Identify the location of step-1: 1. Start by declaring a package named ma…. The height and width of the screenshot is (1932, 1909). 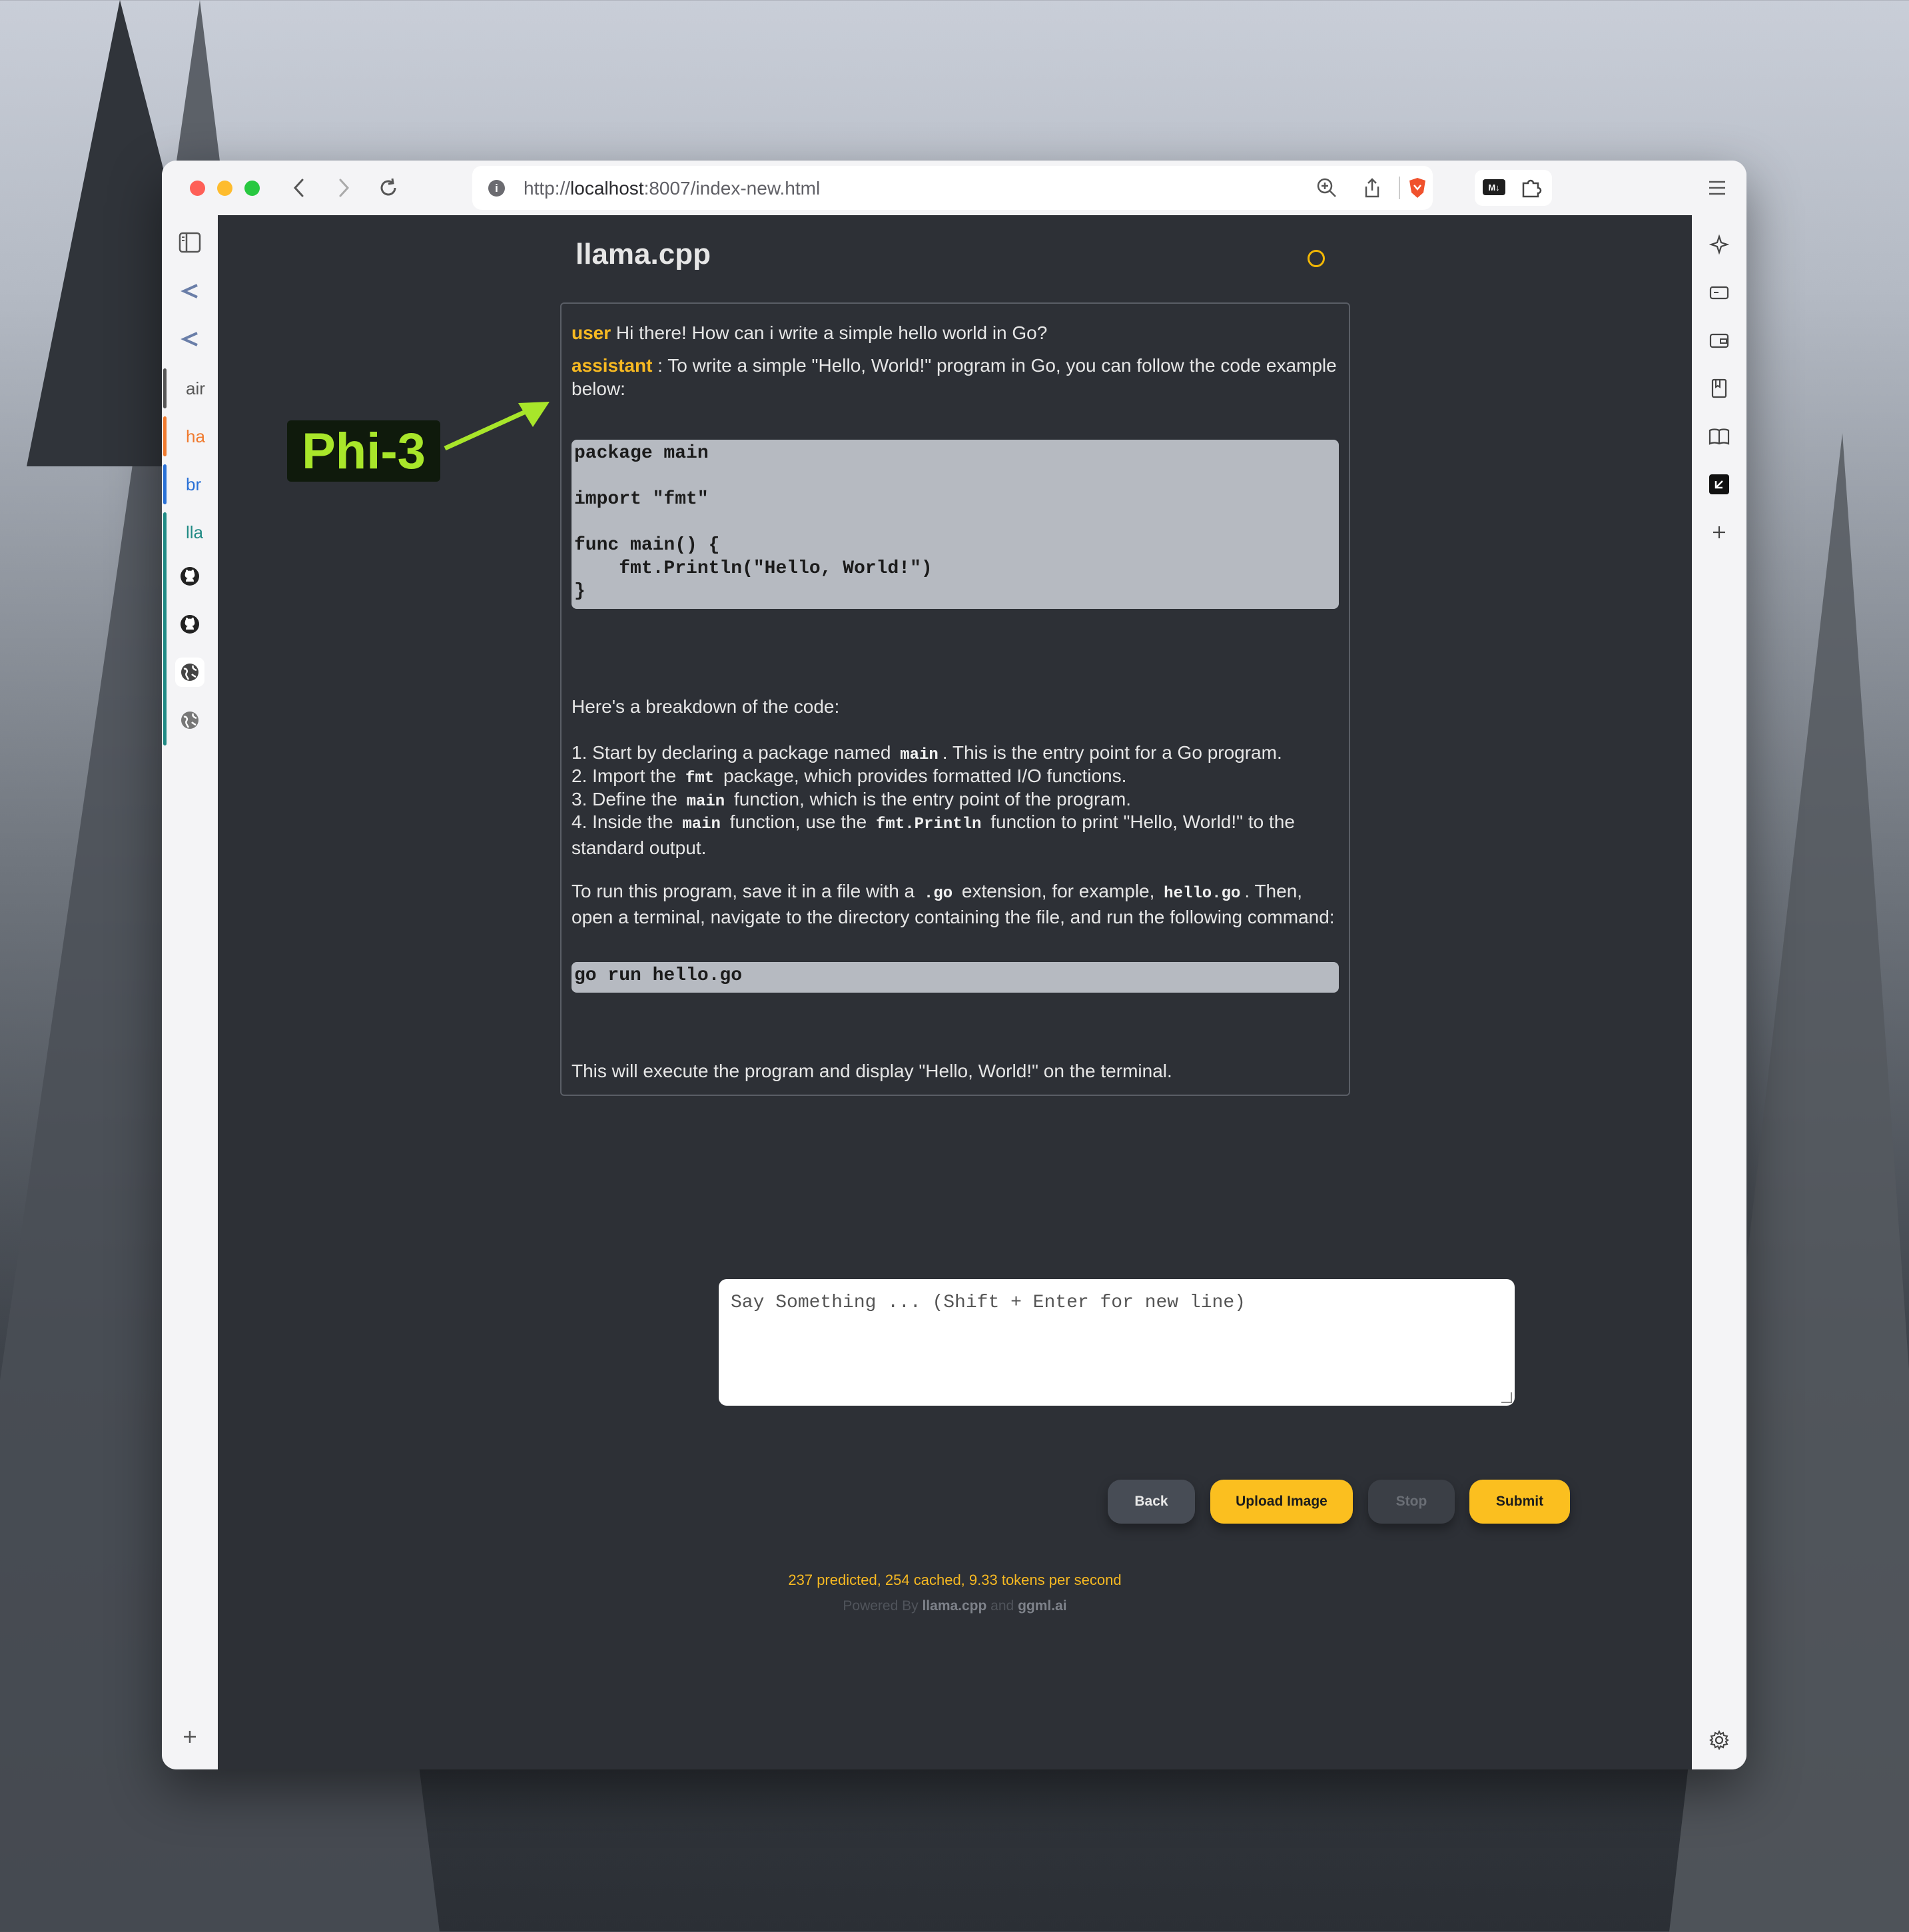
(927, 753).